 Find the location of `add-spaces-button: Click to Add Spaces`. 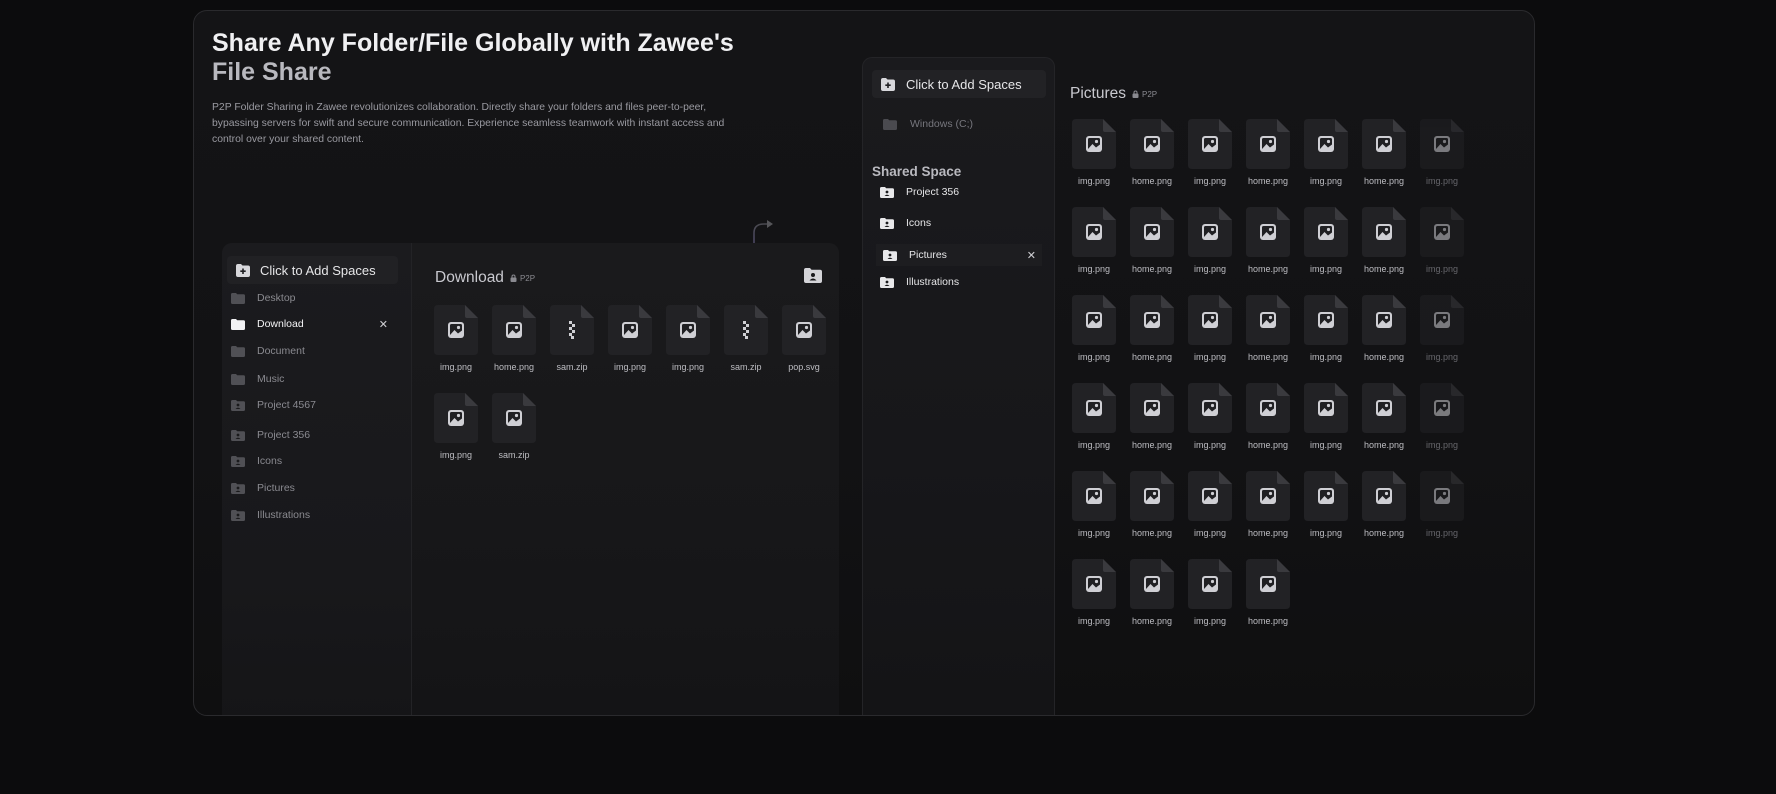

add-spaces-button: Click to Add Spaces is located at coordinates (312, 270).